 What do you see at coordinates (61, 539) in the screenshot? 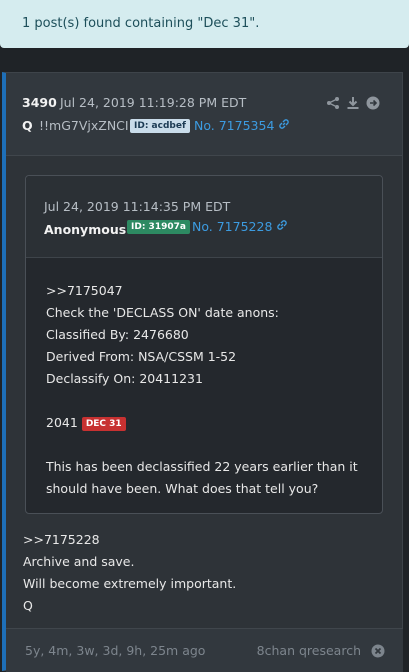
I see `post-line: >>7175228` at bounding box center [61, 539].